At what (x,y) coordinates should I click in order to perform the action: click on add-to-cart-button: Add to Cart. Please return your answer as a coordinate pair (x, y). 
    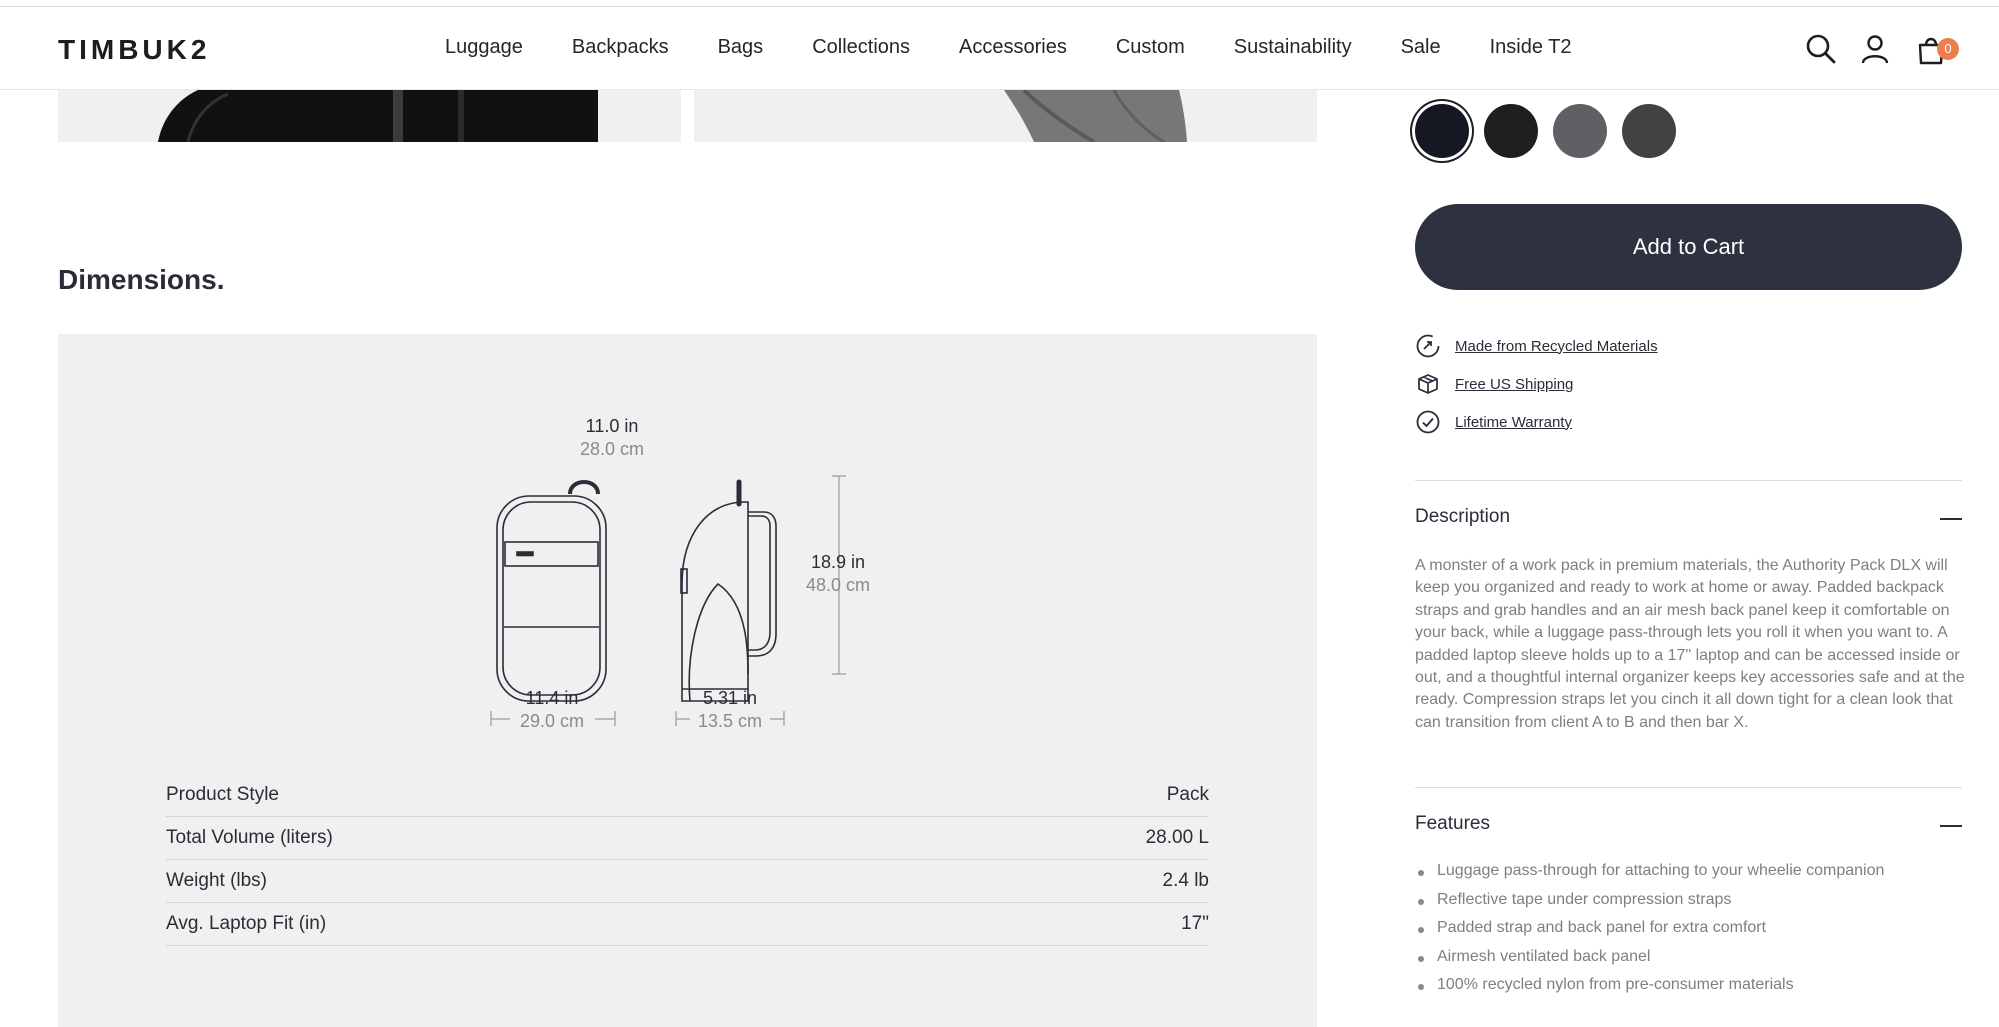
    Looking at the image, I should click on (1688, 247).